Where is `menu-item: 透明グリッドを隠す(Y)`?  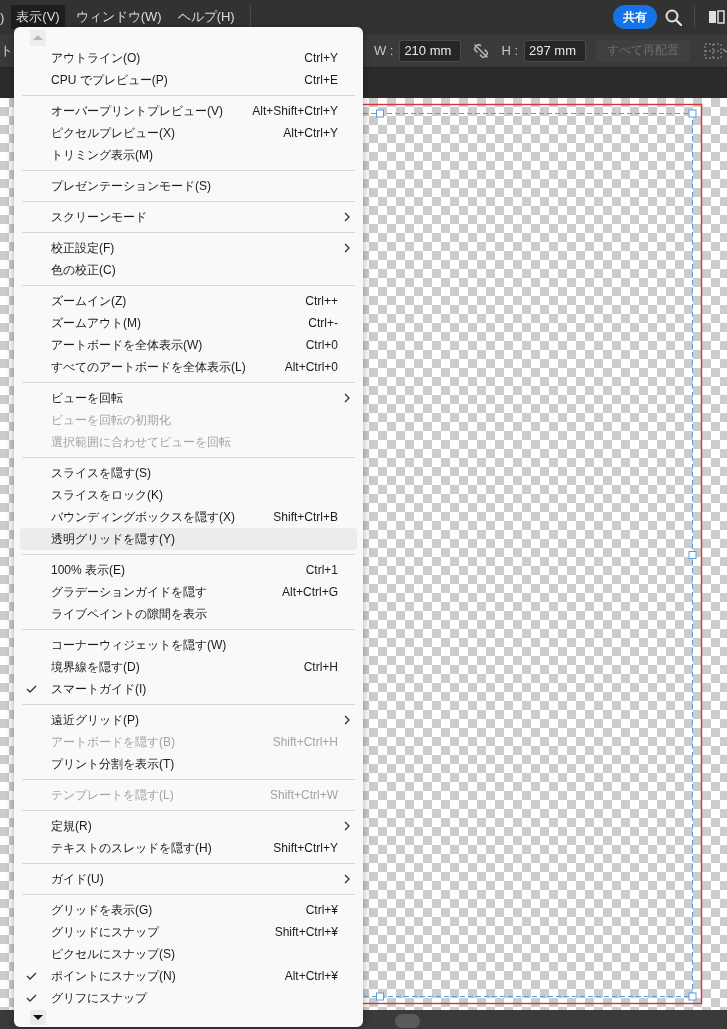 menu-item: 透明グリッドを隠す(Y) is located at coordinates (188, 539).